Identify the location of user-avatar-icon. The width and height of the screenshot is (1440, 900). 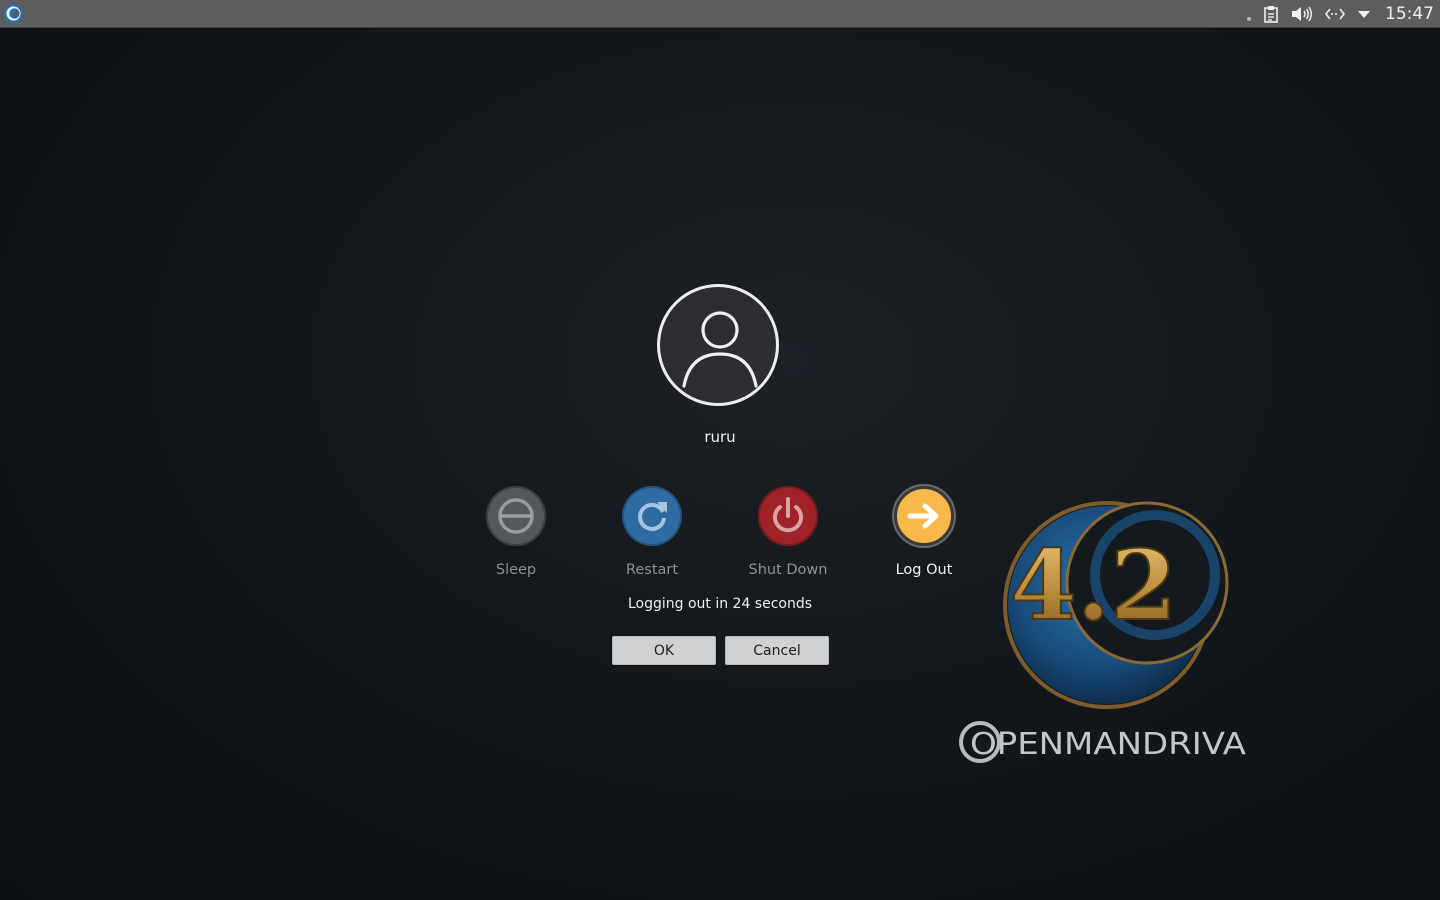
(720, 349).